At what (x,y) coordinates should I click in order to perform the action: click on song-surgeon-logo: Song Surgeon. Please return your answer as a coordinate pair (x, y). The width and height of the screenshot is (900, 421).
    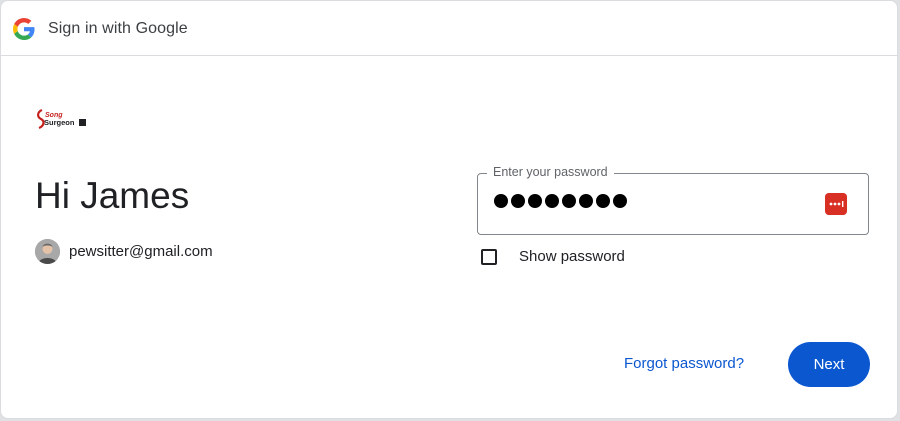
    Looking at the image, I should click on (61, 119).